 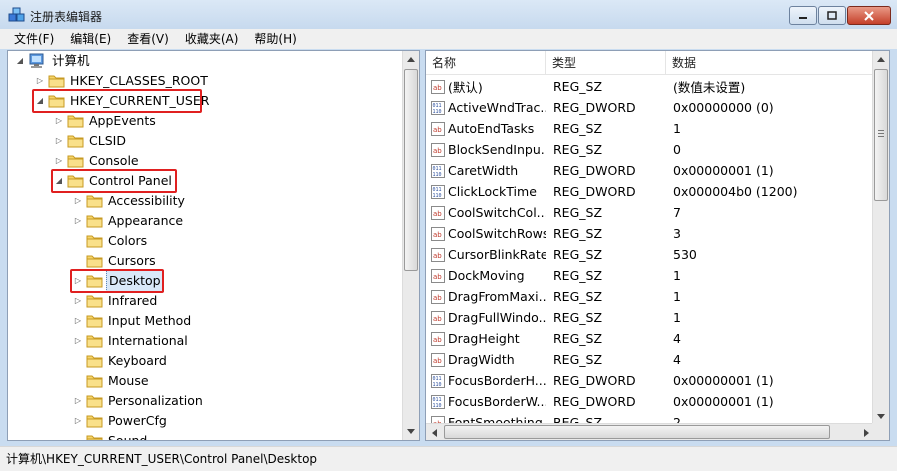 I want to click on tree-item: Mouse, so click(x=111, y=381).